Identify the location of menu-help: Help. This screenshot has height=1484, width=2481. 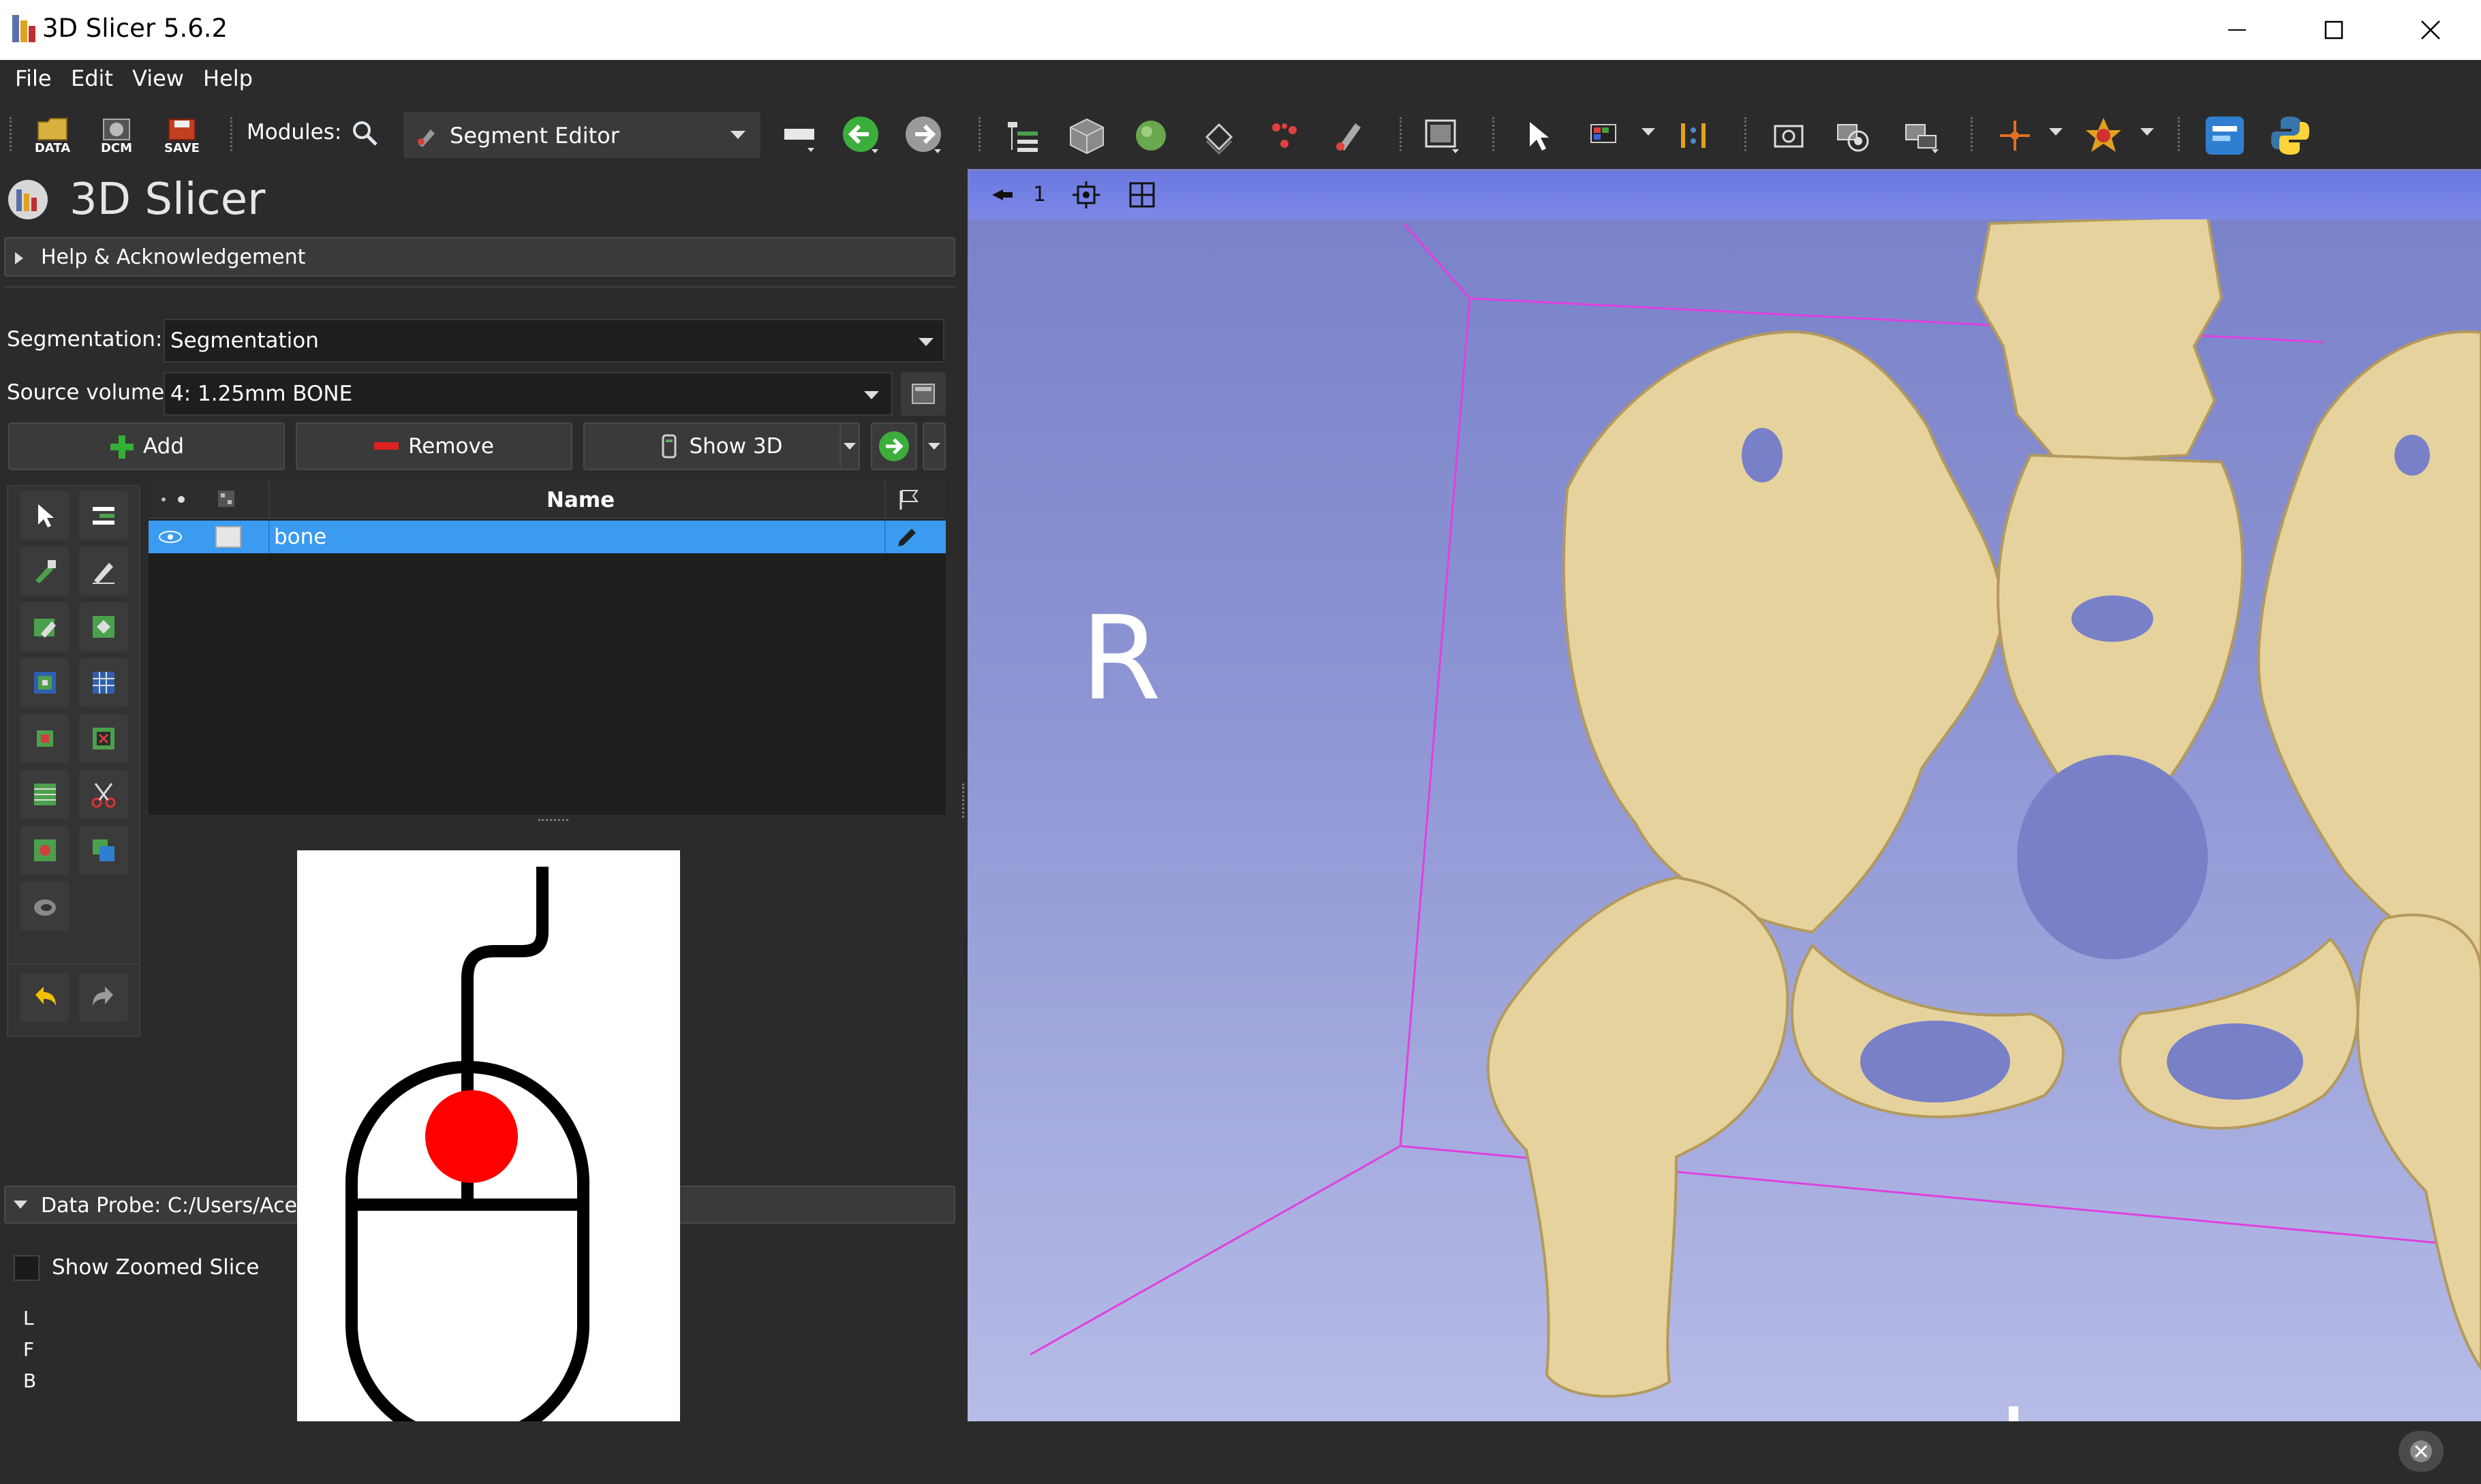
(228, 78).